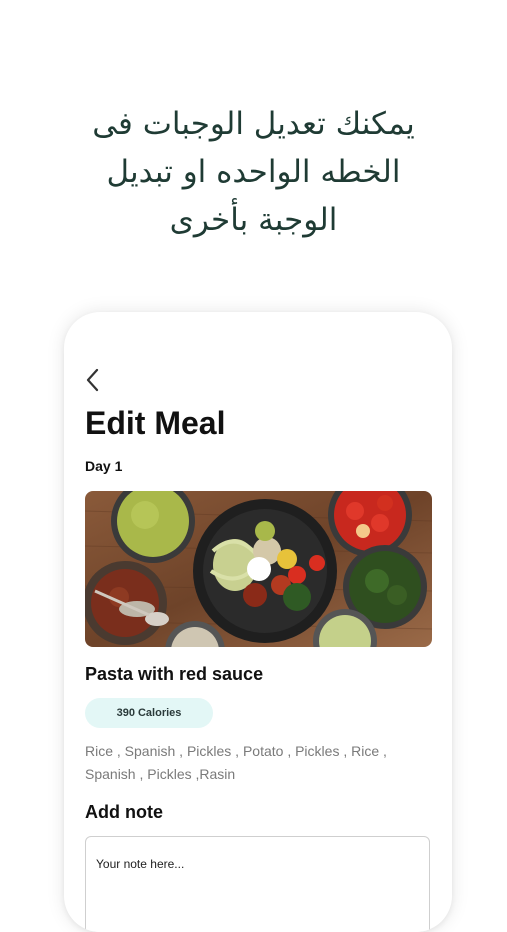 This screenshot has height=932, width=507. I want to click on back-button, so click(94, 380).